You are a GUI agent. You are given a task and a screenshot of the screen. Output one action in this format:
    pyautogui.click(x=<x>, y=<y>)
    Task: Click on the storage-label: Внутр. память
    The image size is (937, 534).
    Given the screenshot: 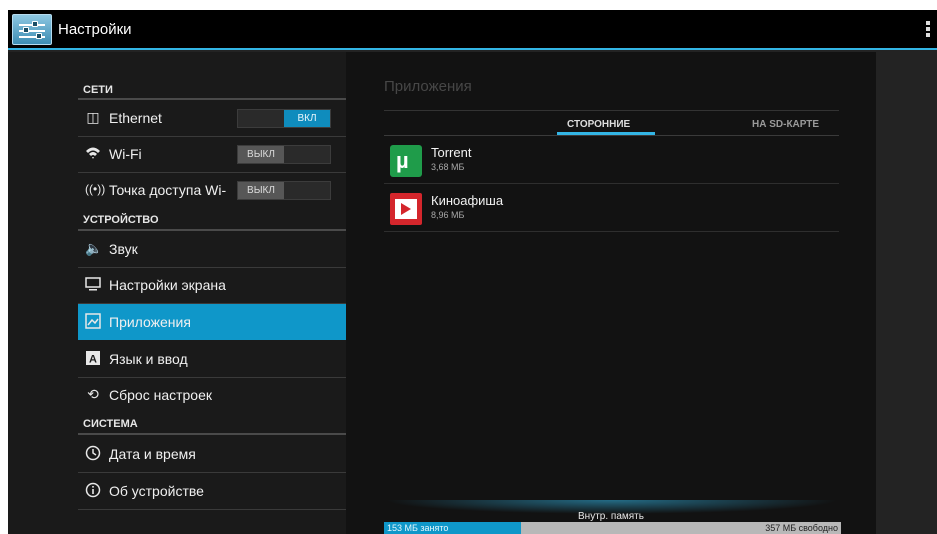 What is the action you would take?
    pyautogui.click(x=611, y=516)
    